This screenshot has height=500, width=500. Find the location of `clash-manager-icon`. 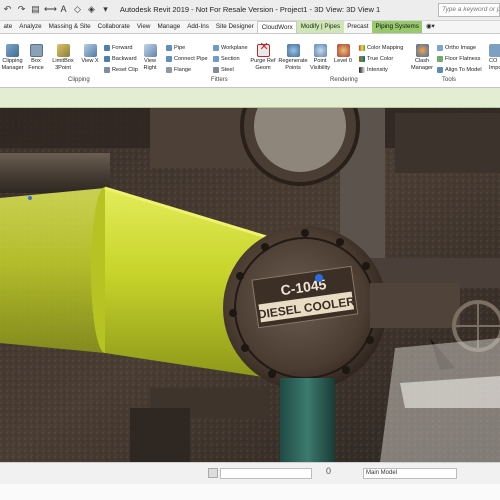

clash-manager-icon is located at coordinates (422, 50).